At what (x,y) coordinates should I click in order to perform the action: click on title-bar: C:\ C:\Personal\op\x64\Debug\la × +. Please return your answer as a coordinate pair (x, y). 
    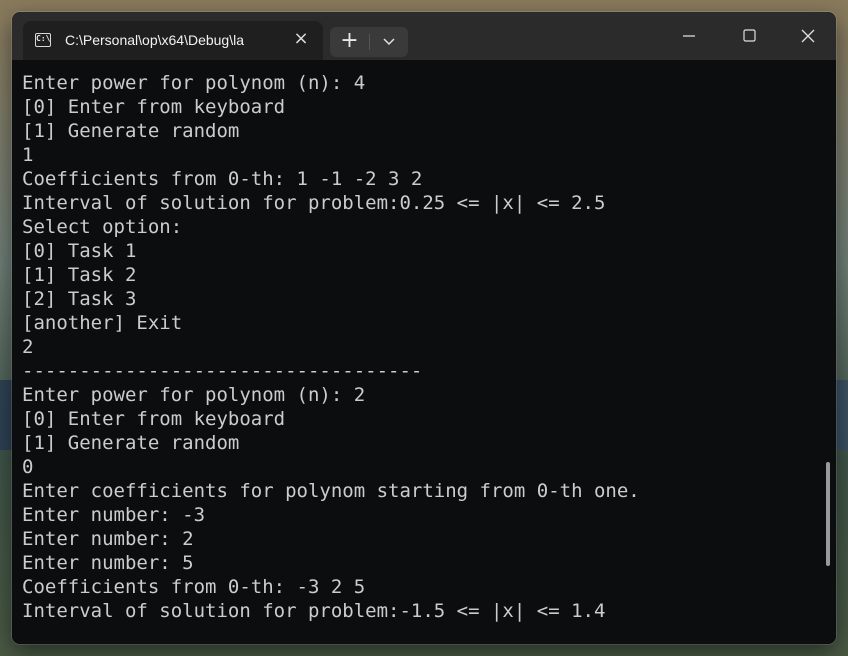
    Looking at the image, I should click on (424, 36).